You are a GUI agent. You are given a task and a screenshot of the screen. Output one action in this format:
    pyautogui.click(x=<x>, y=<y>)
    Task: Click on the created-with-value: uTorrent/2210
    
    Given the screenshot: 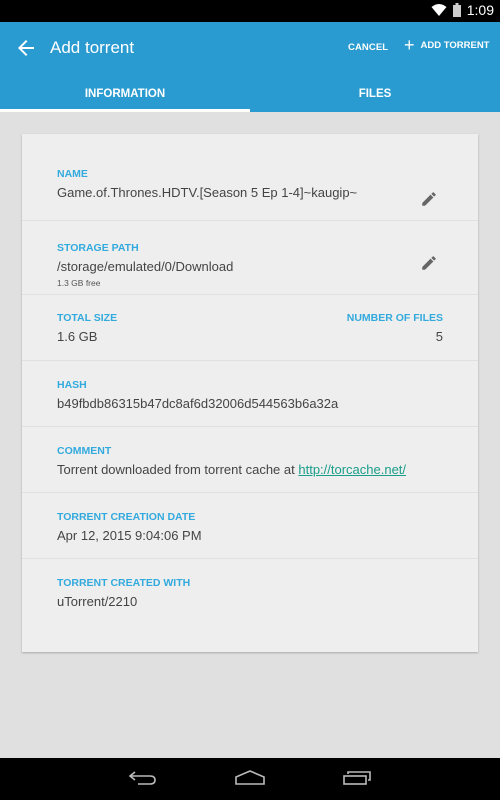 What is the action you would take?
    pyautogui.click(x=97, y=601)
    